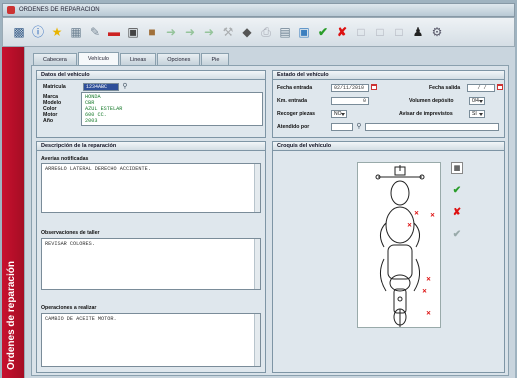 The image size is (517, 378). I want to click on exit-date-label: Fecha salida, so click(445, 88).